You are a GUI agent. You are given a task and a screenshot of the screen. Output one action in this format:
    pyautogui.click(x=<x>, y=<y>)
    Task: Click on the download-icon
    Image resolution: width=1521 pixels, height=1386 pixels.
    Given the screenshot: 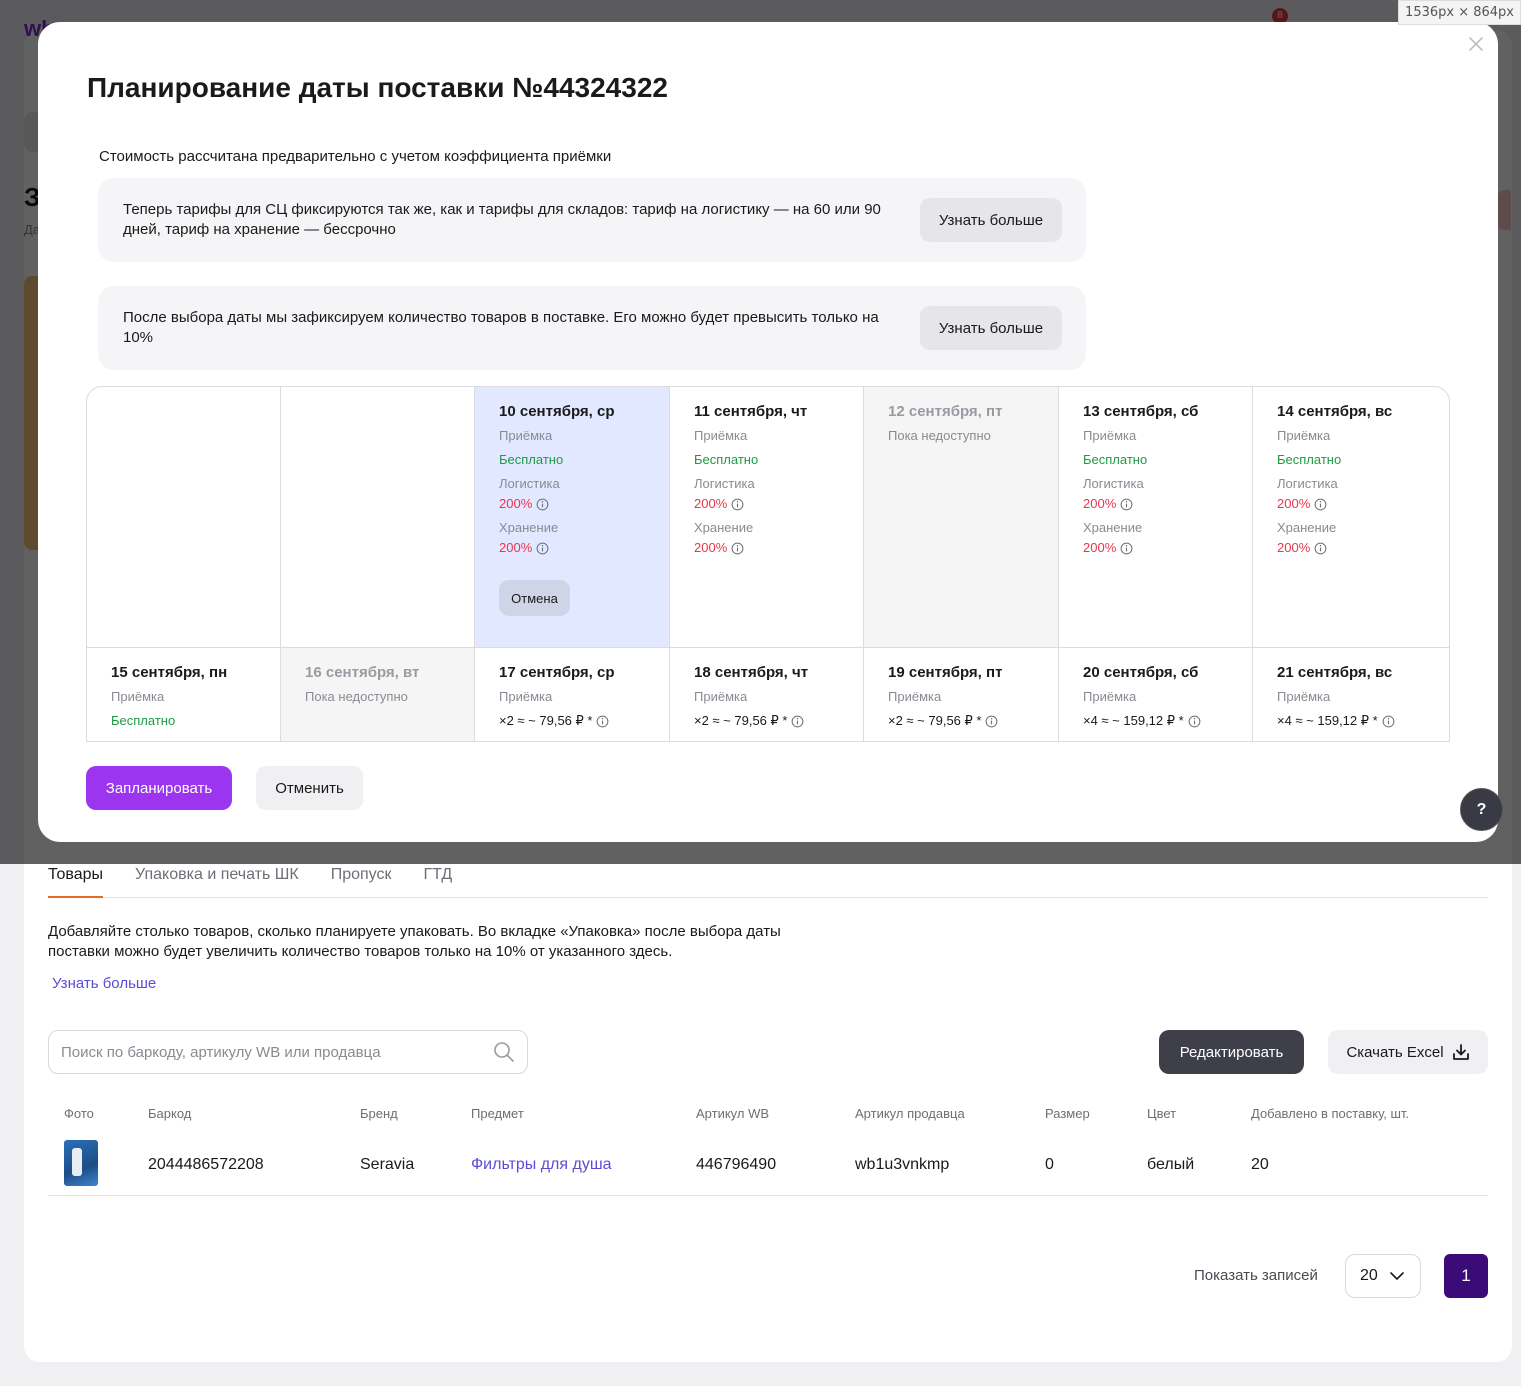 What is the action you would take?
    pyautogui.click(x=1460, y=1052)
    